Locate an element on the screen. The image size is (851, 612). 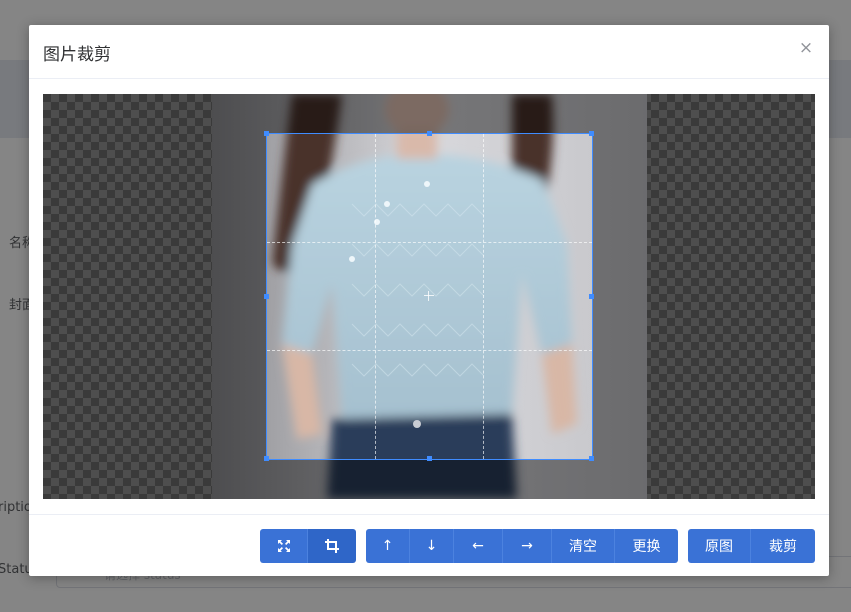
move-right-button: → is located at coordinates (527, 546).